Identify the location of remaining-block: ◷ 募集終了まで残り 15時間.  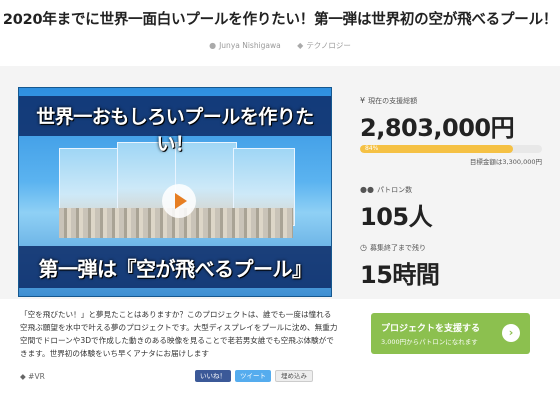
(451, 266).